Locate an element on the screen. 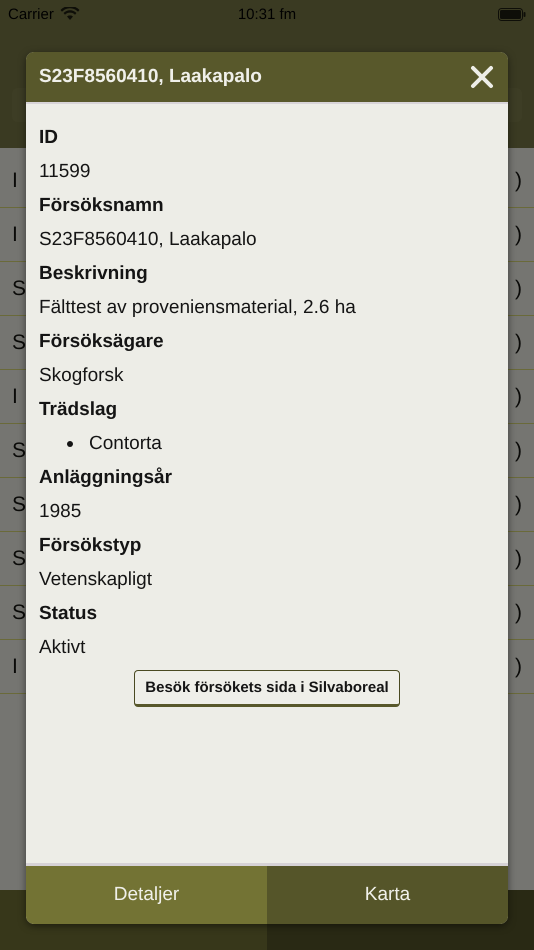 The image size is (534, 950). field-label: Trädslag is located at coordinates (78, 410).